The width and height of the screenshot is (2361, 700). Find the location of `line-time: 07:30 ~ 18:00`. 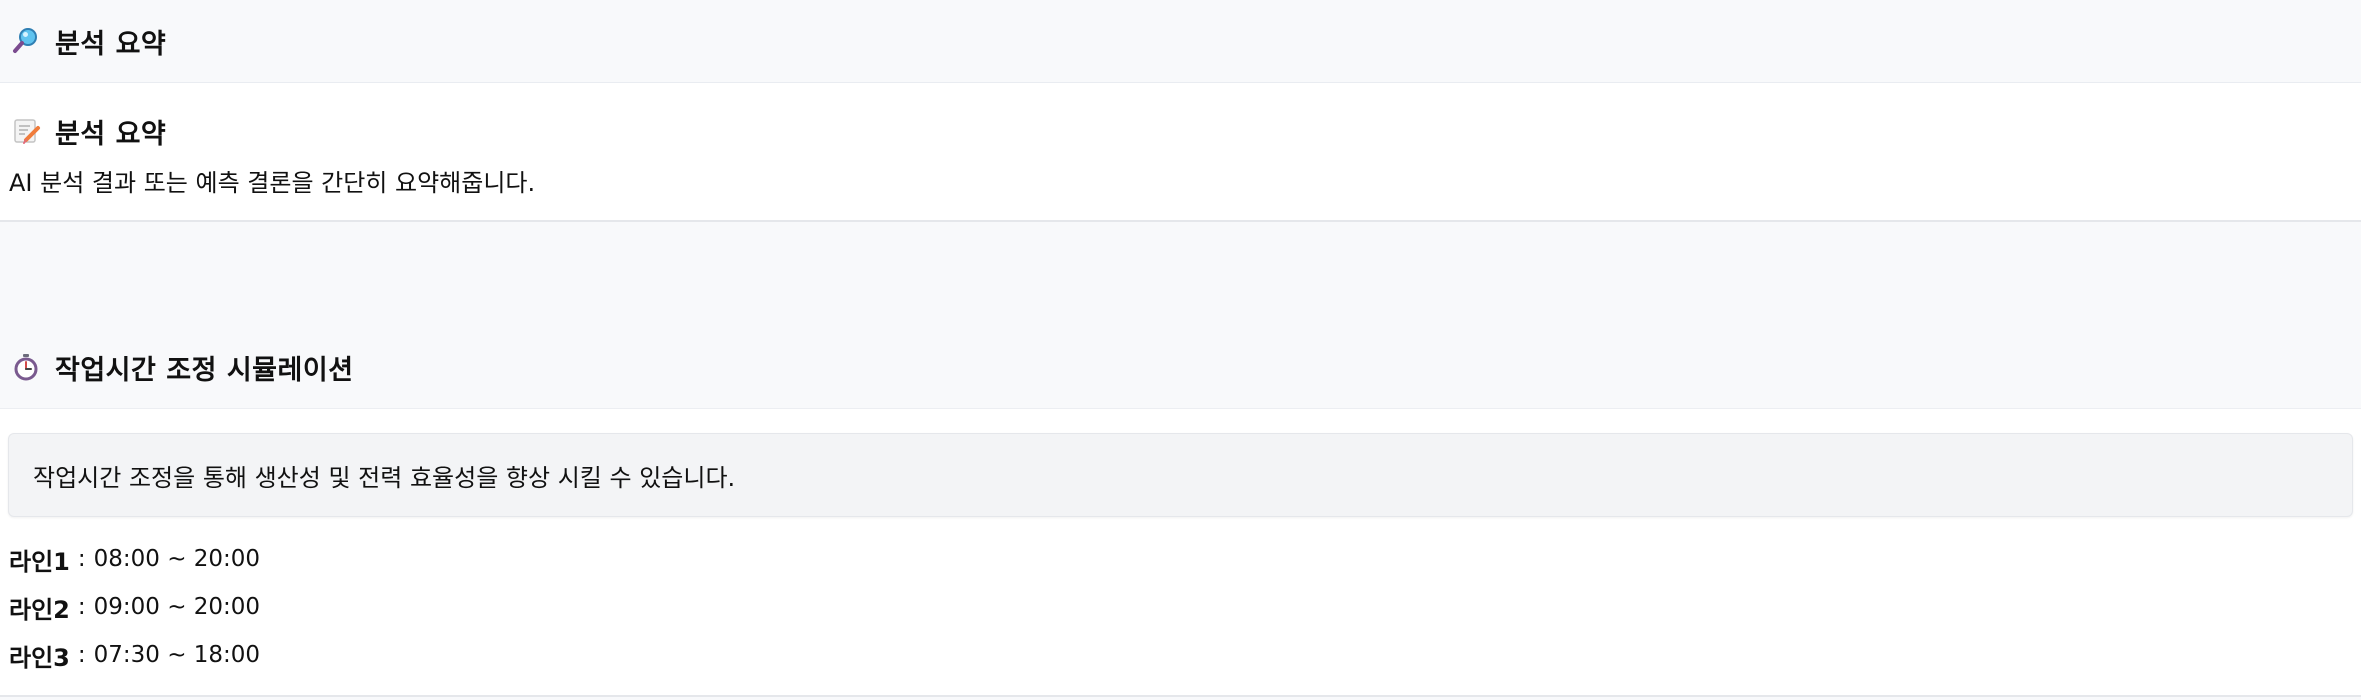

line-time: 07:30 ~ 18:00 is located at coordinates (177, 655).